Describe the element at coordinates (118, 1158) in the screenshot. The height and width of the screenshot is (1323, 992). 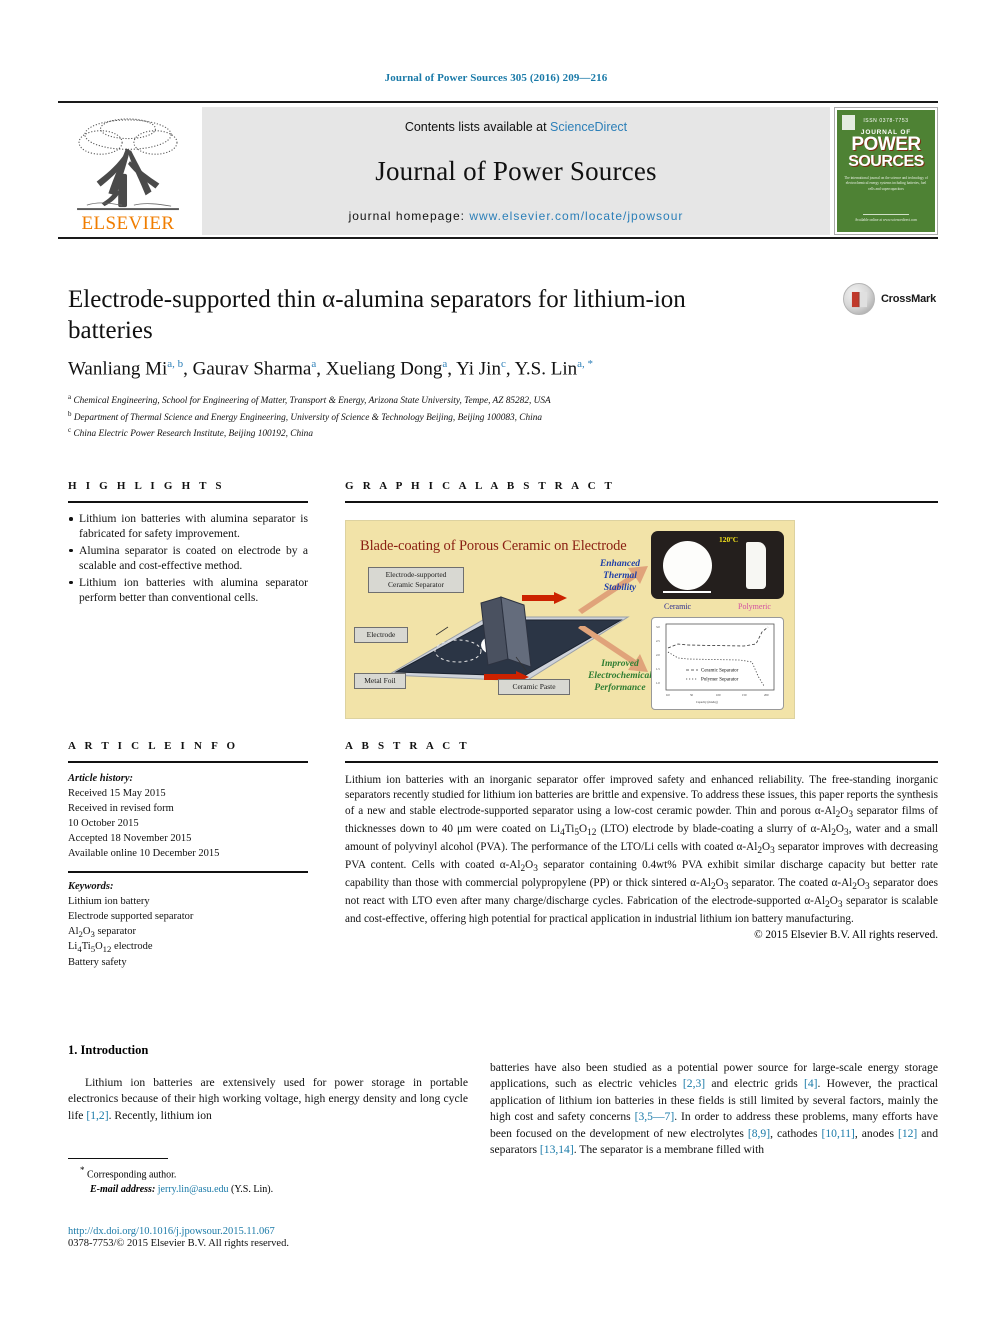
I see `footnote-rule` at that location.